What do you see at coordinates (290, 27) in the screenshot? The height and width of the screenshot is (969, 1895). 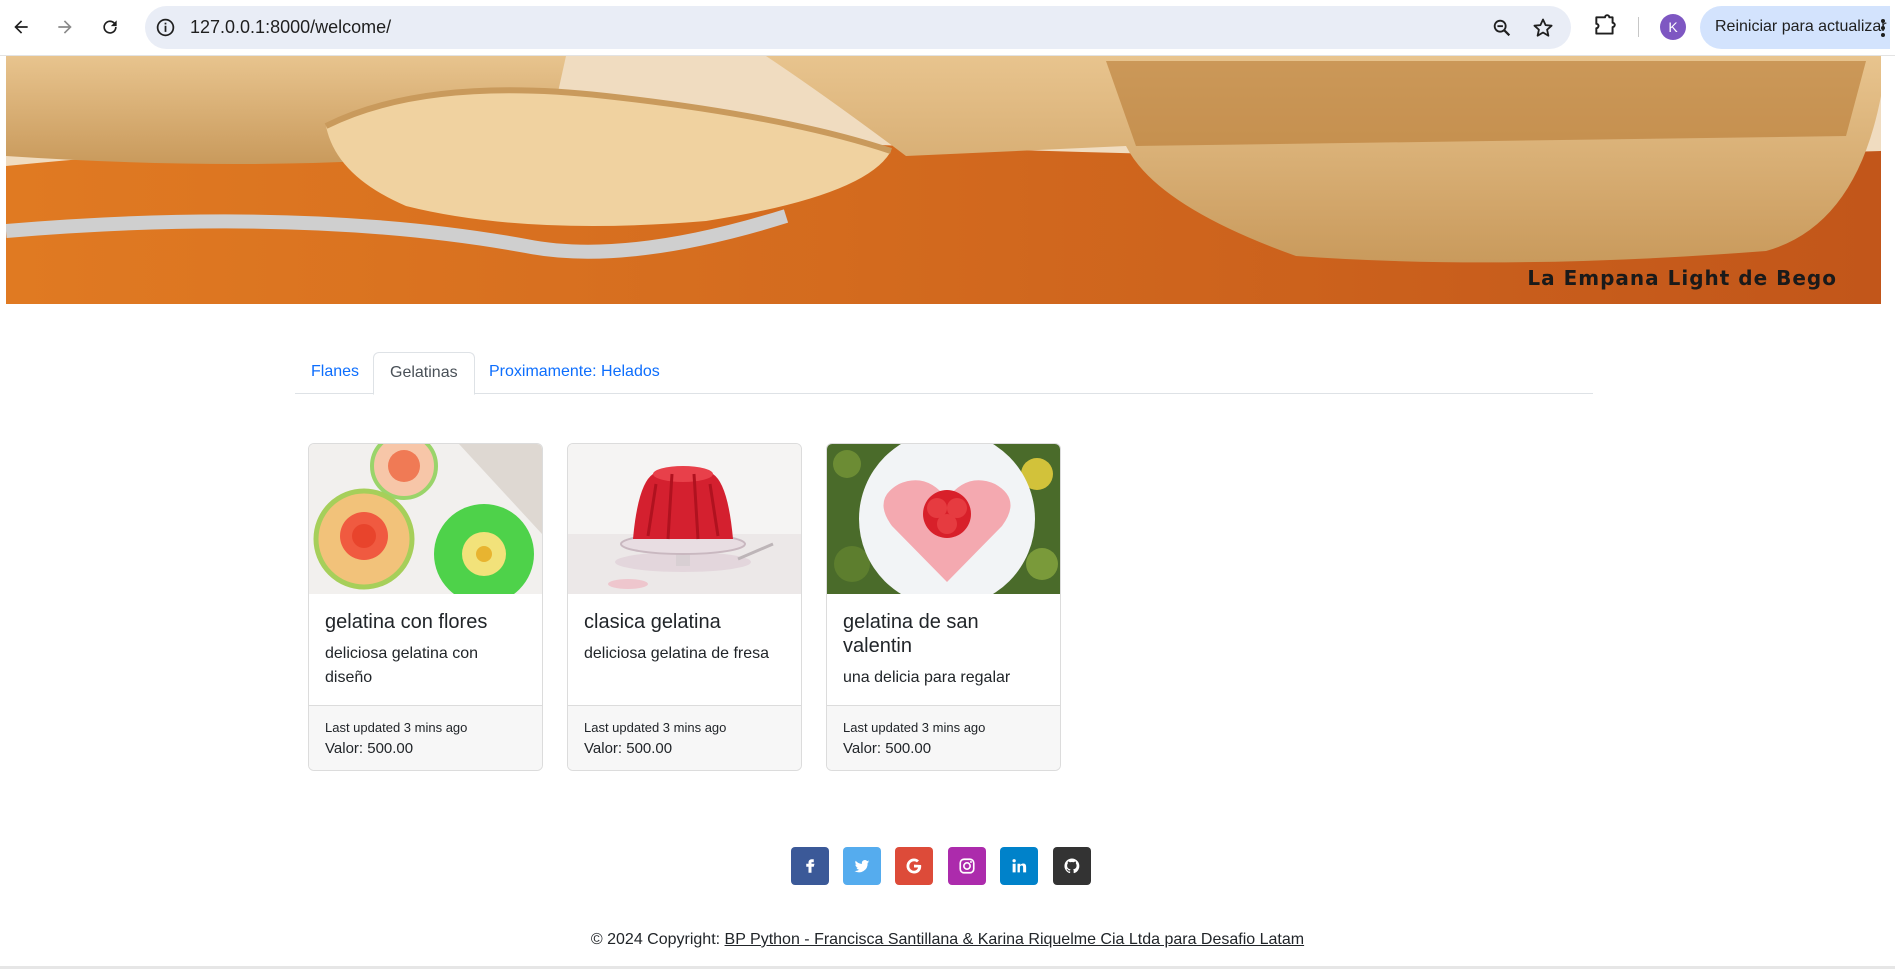 I see `url-text: 127.0.0.1:8000/welcome/` at bounding box center [290, 27].